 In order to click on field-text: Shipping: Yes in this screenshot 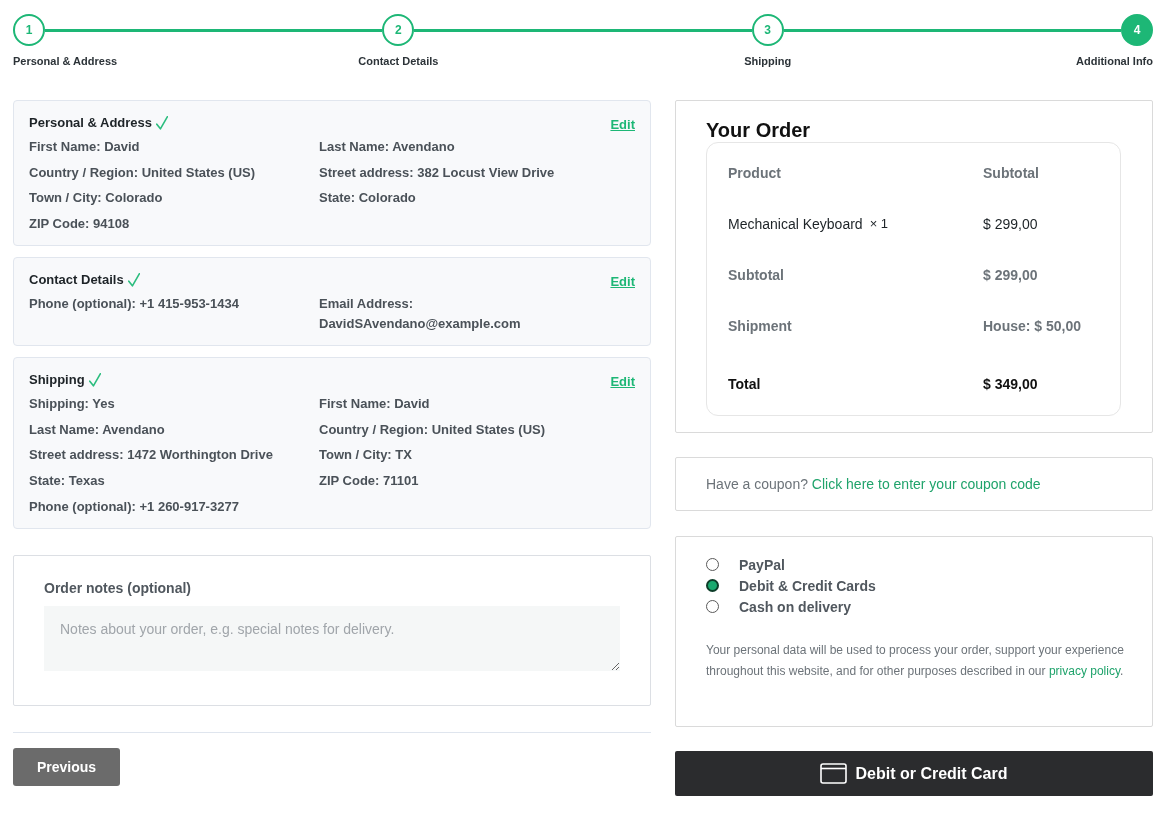, I will do `click(72, 403)`.